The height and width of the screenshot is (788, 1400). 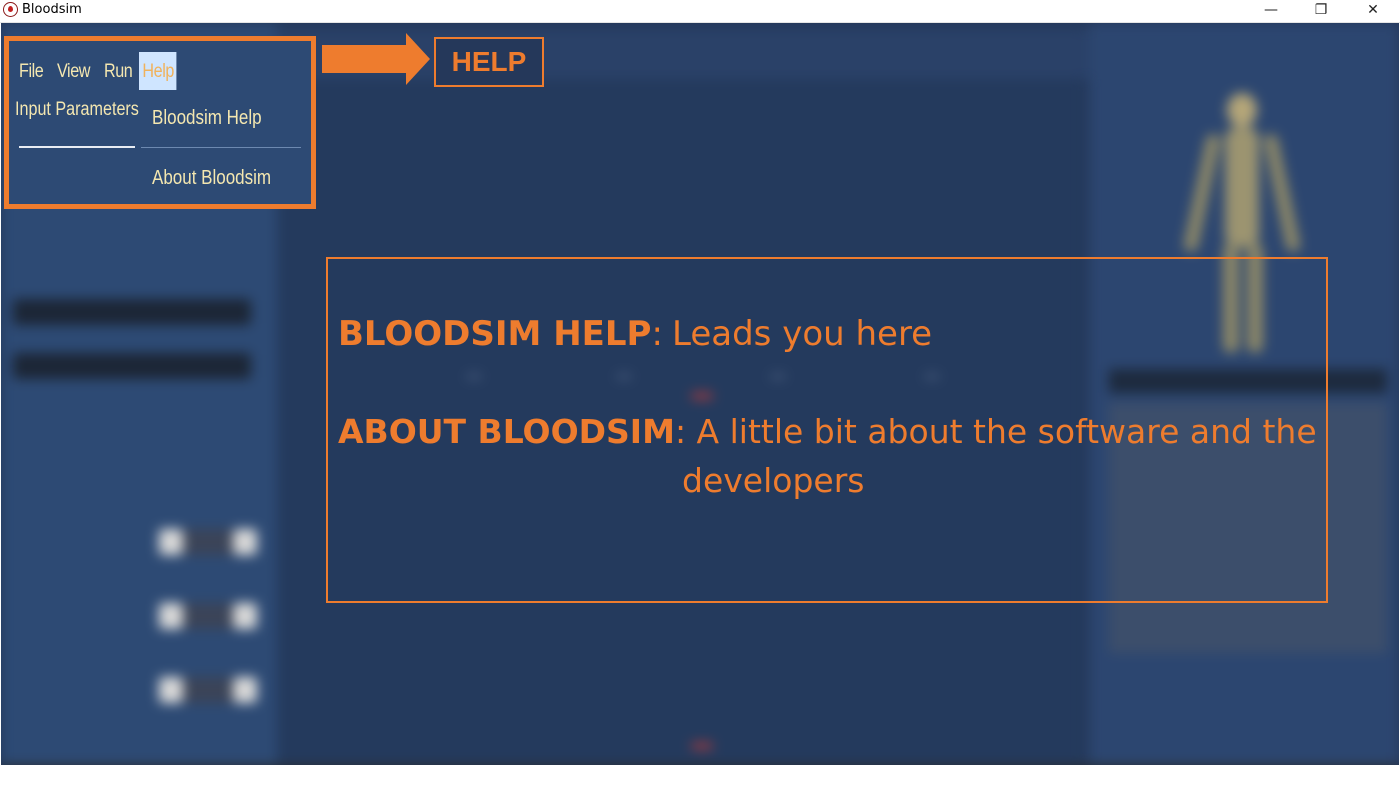 I want to click on close-button: ✕, so click(x=1373, y=11).